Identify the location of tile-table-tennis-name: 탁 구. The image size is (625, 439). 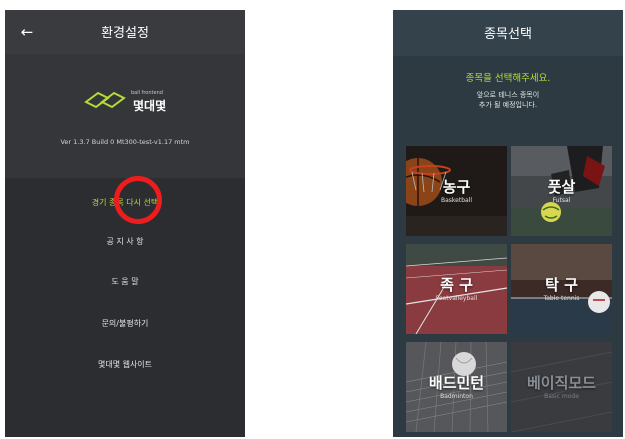
(561, 285).